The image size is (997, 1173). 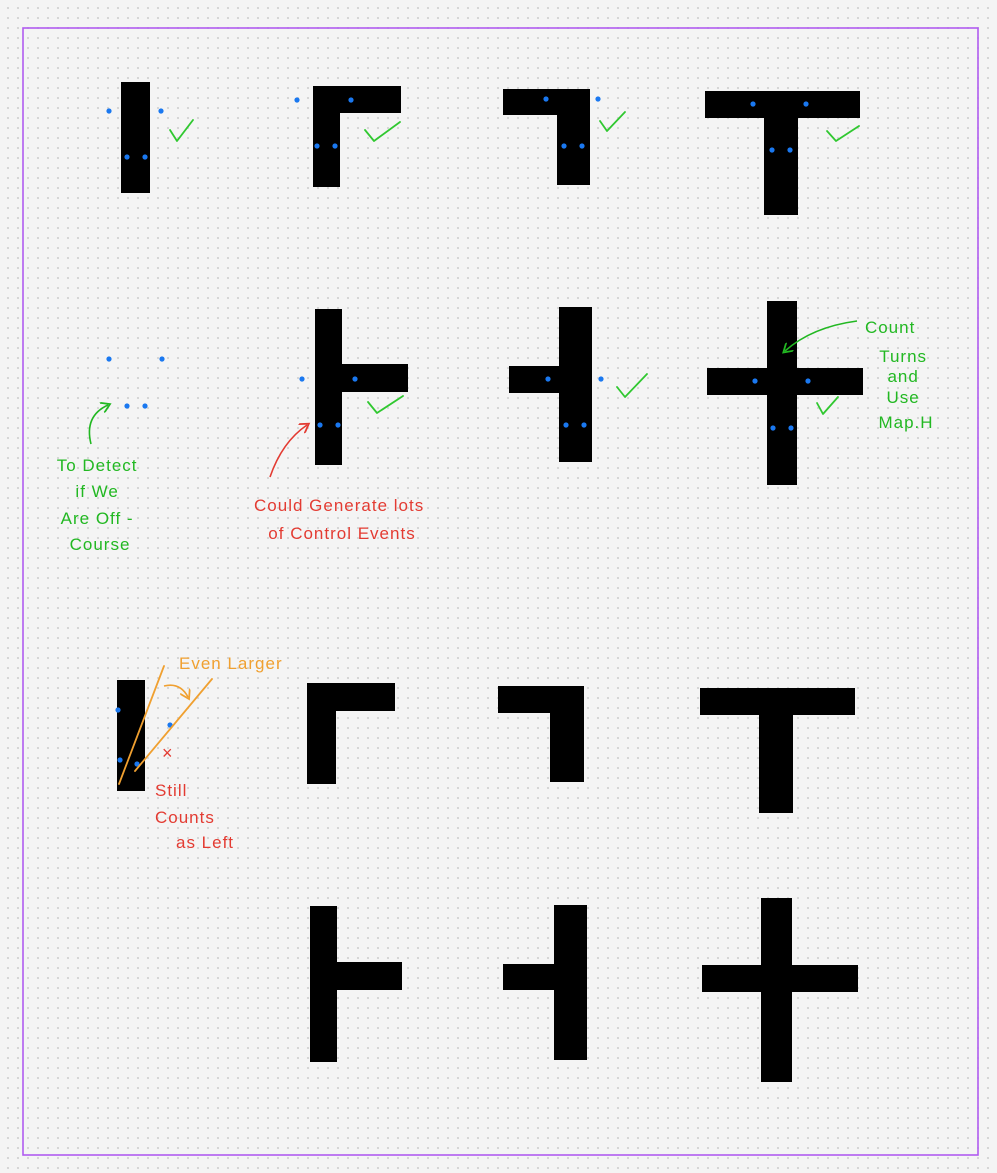 I want to click on even-larger-note: Even Larger, so click(x=231, y=663).